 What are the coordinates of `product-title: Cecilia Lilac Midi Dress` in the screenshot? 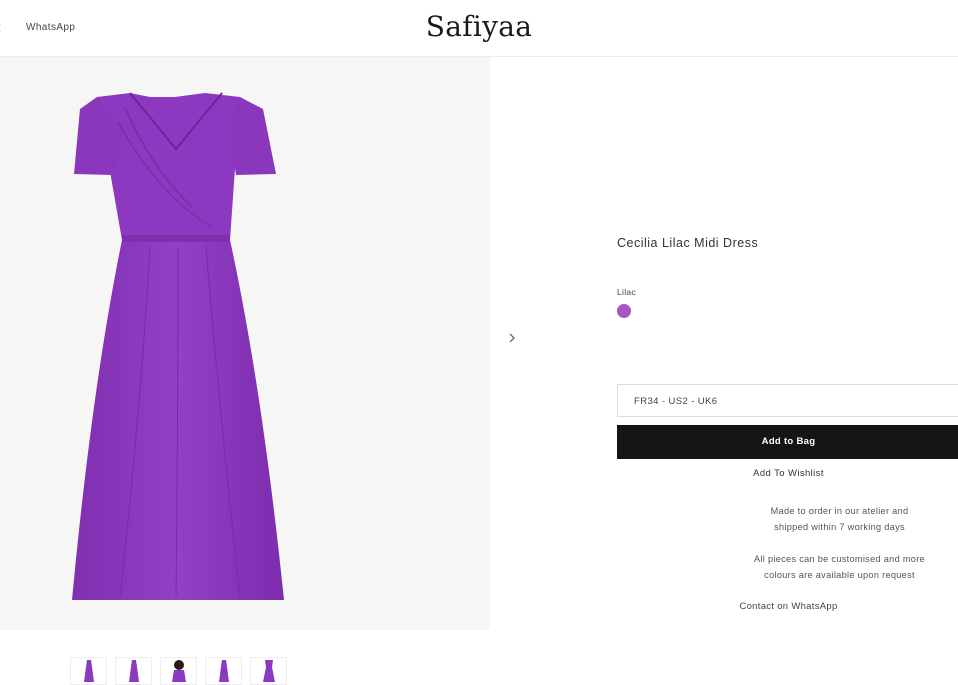 It's located at (688, 243).